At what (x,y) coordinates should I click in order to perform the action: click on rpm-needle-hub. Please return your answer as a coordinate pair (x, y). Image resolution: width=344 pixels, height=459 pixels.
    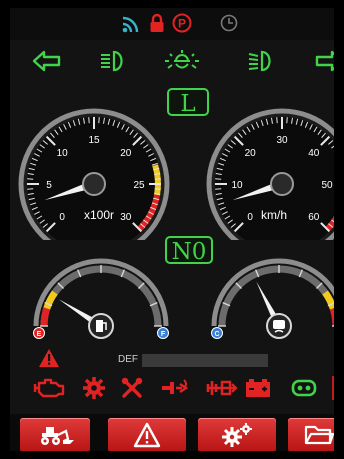
    Looking at the image, I should click on (94, 184).